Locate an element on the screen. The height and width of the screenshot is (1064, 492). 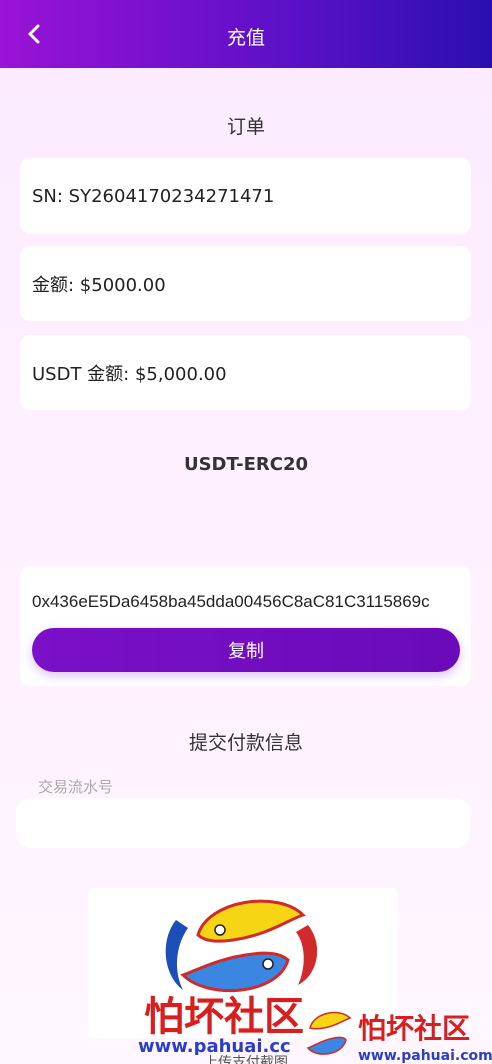
app-header: 充值 is located at coordinates (246, 34).